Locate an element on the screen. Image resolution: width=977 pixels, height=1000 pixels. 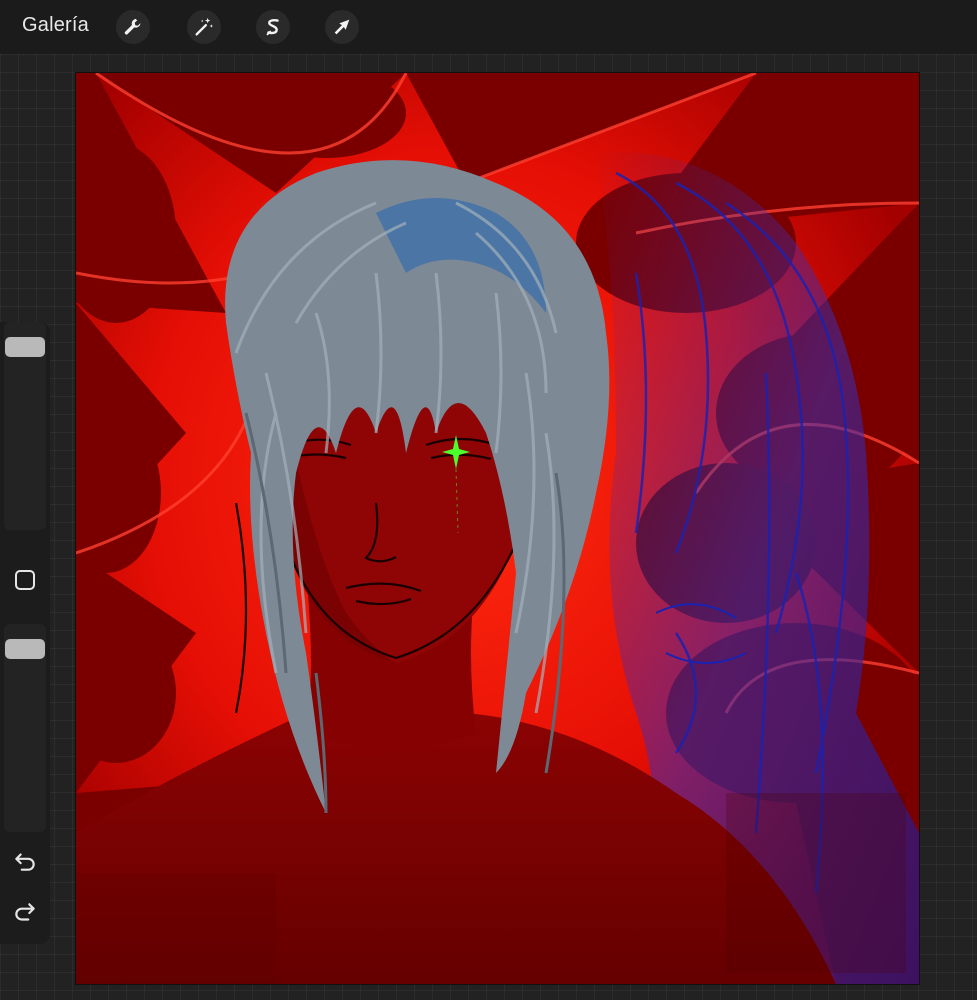
undo-icon is located at coordinates (25, 862).